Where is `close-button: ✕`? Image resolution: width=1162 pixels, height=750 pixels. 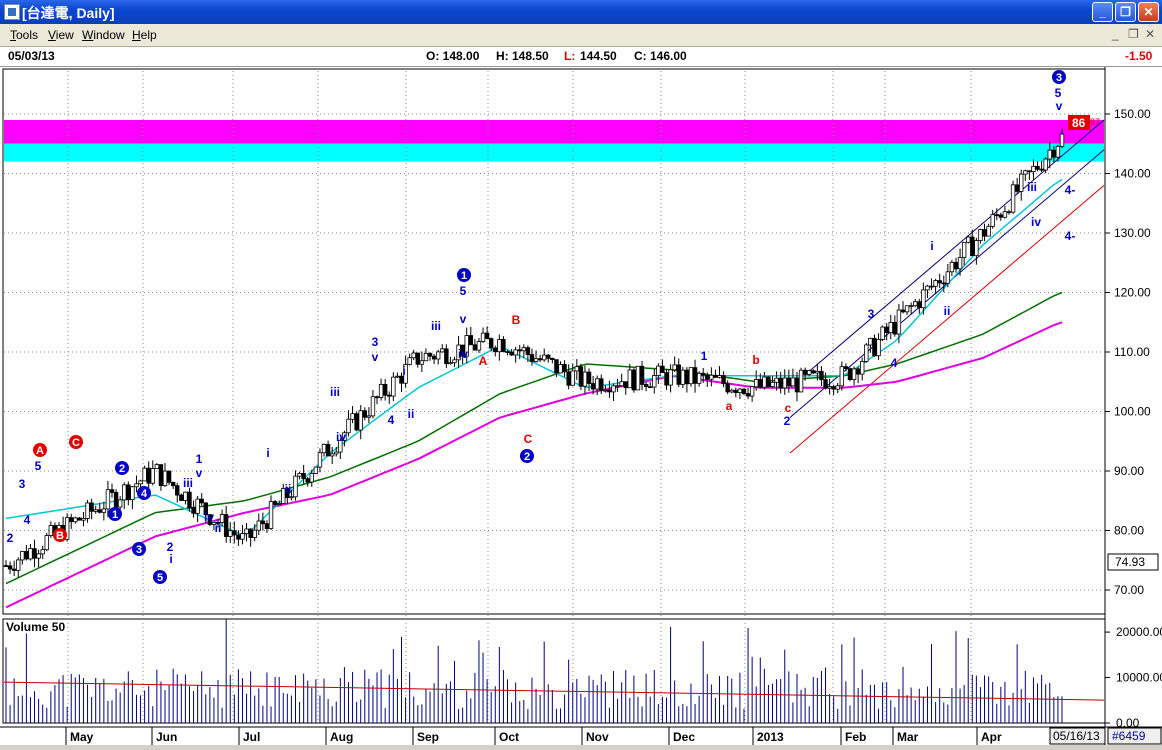
close-button: ✕ is located at coordinates (1148, 12).